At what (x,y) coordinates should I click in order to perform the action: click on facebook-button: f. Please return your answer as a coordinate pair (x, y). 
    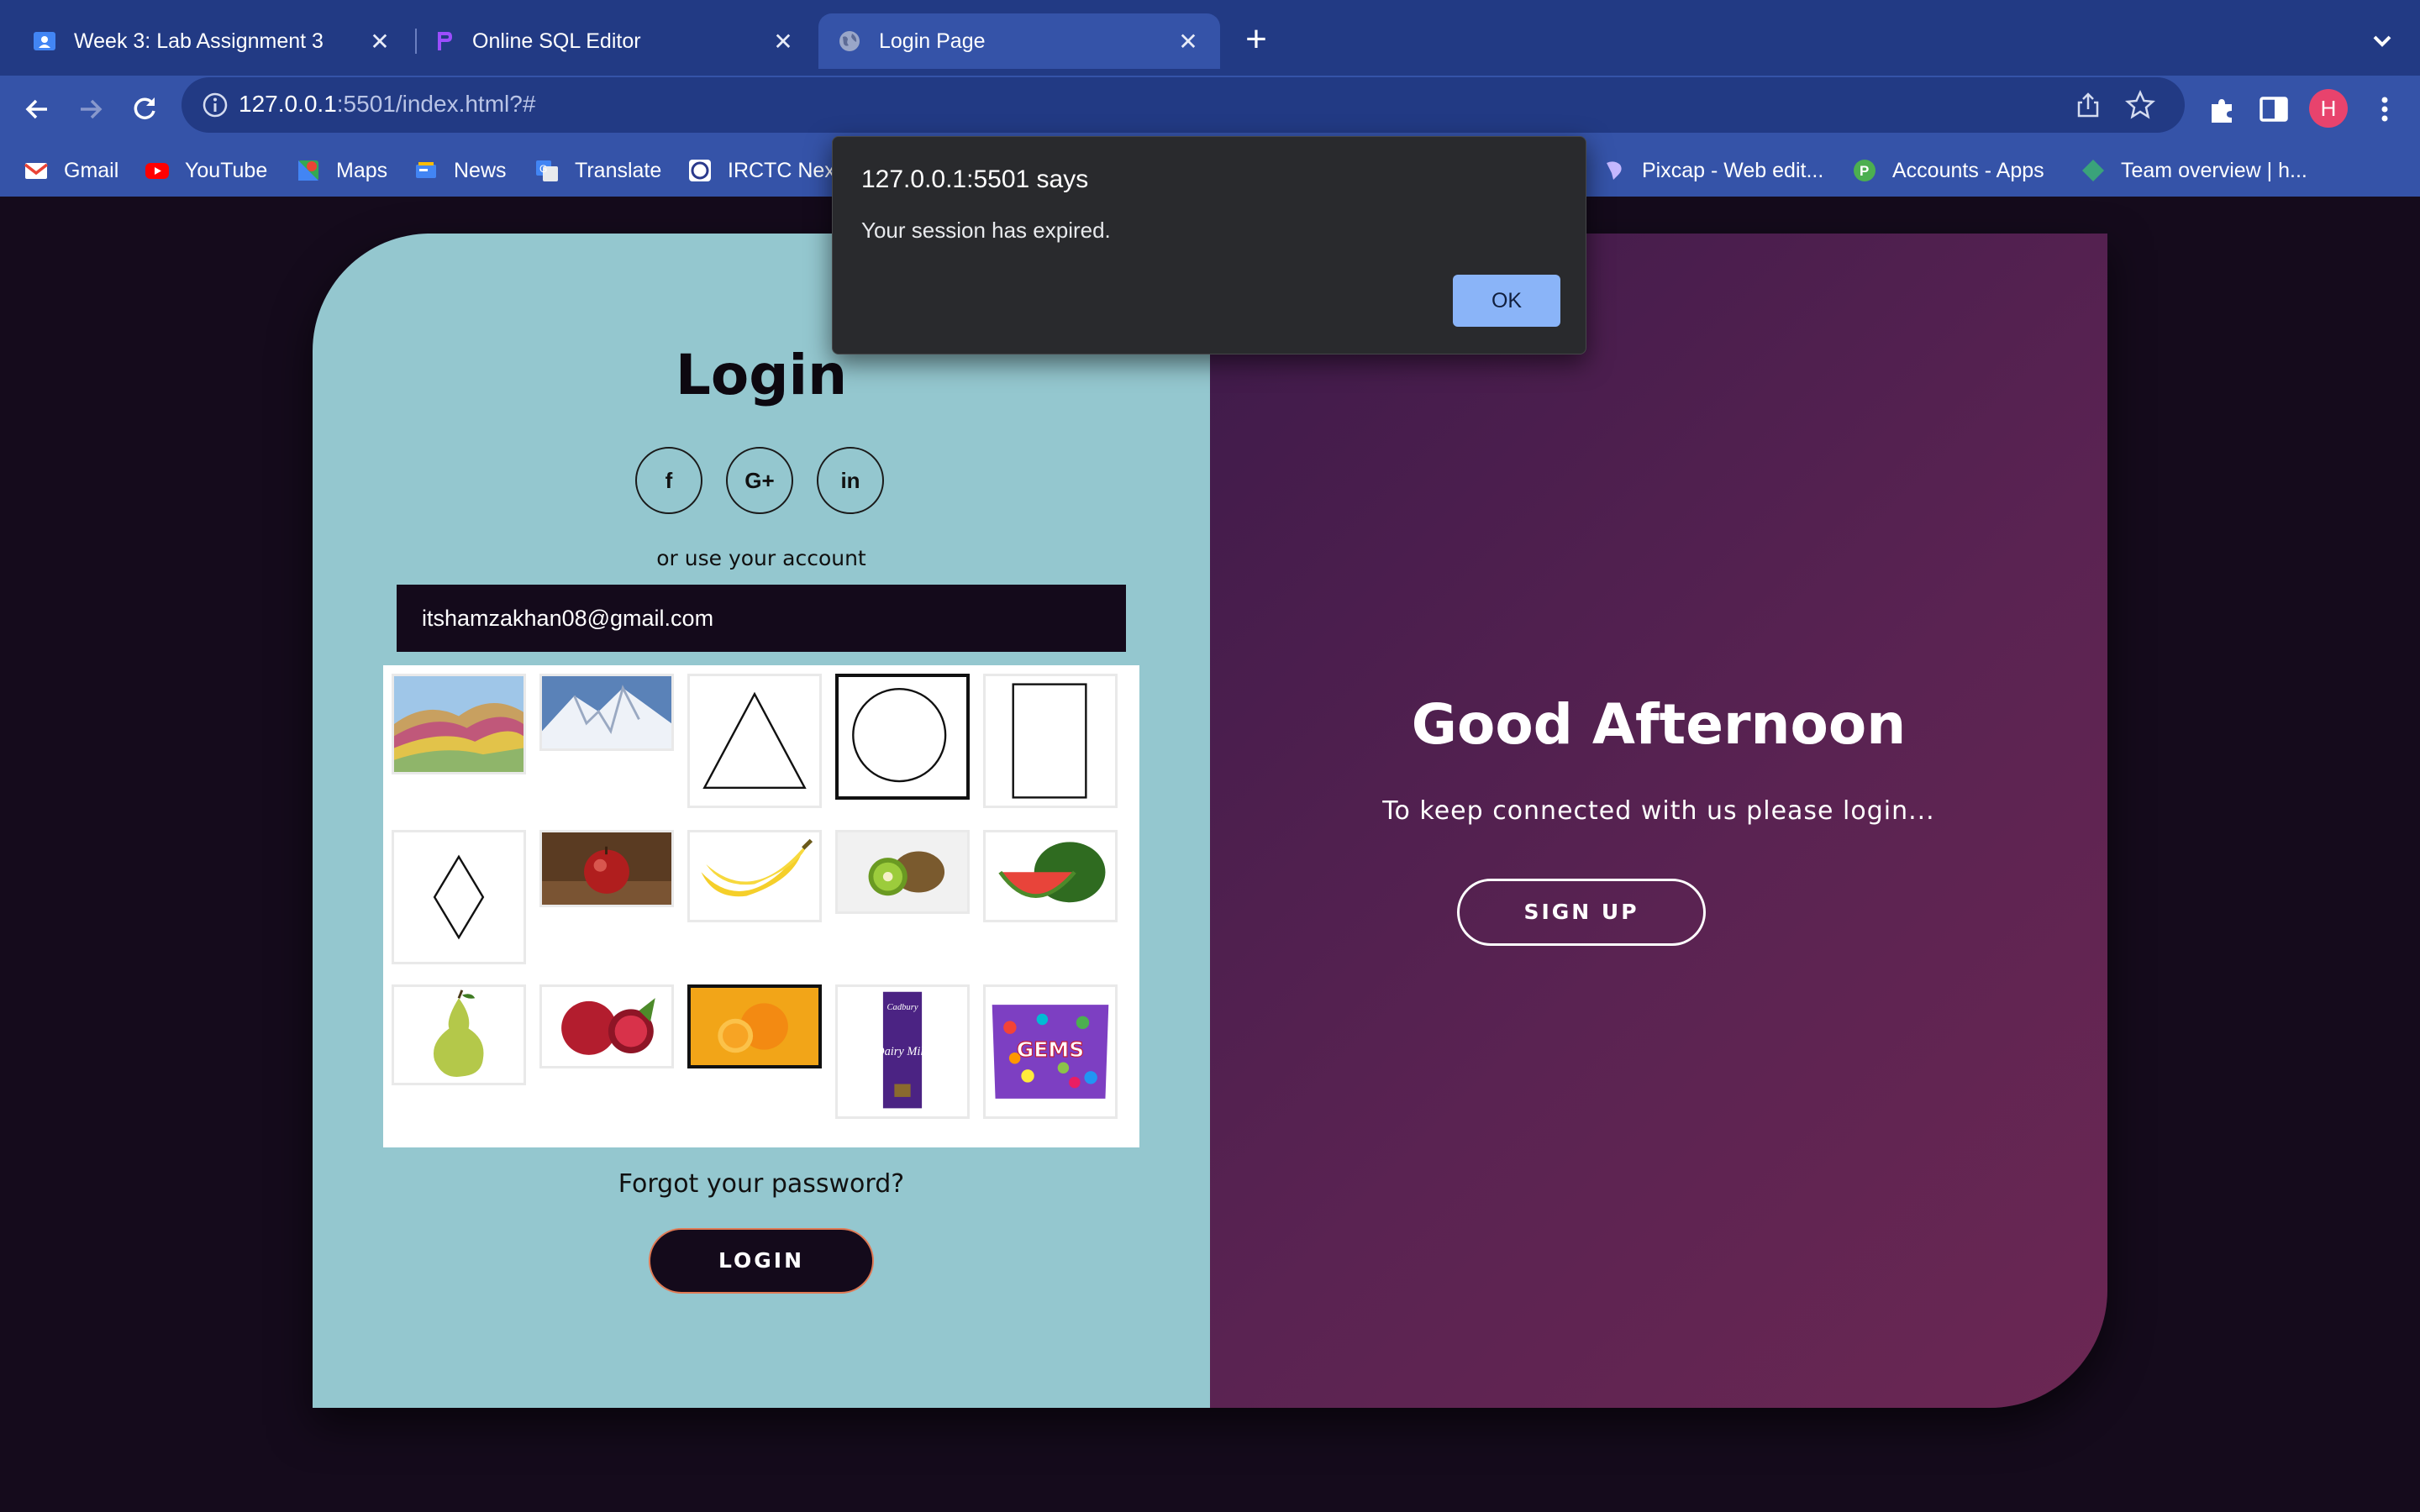
    Looking at the image, I should click on (668, 480).